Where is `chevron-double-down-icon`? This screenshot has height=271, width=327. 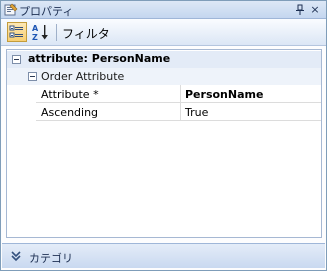
chevron-double-down-icon is located at coordinates (16, 256).